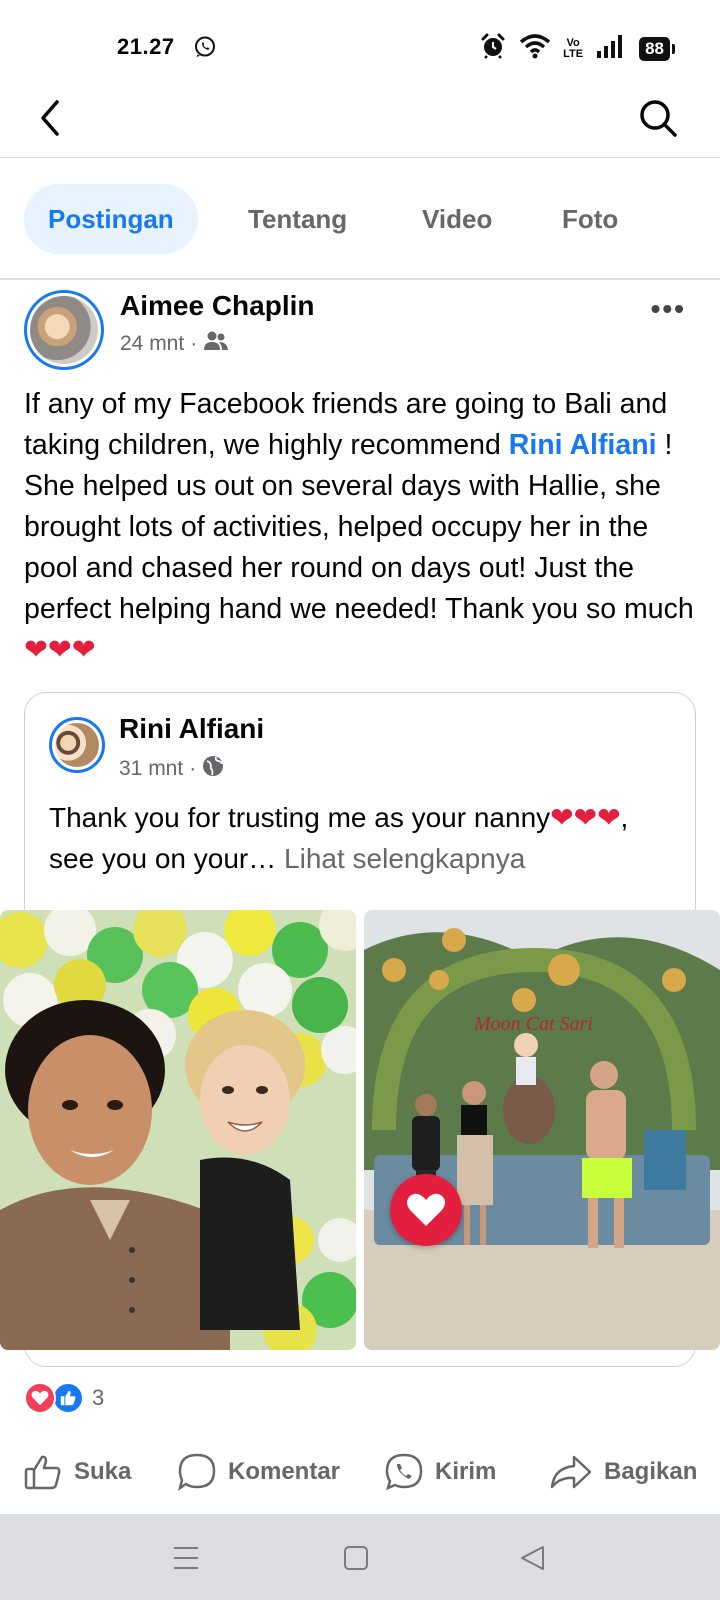  What do you see at coordinates (583, 445) in the screenshot?
I see `mention-link: Rini Alfiani` at bounding box center [583, 445].